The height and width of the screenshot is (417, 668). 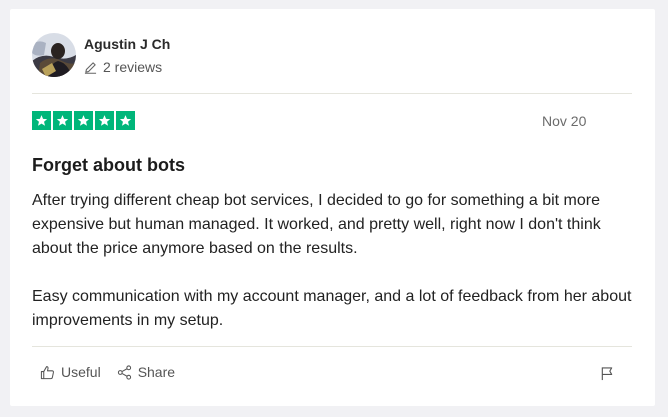 I want to click on useful-button: Useful, so click(x=70, y=372).